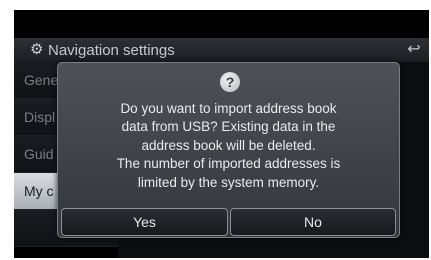 The width and height of the screenshot is (431, 260). What do you see at coordinates (228, 127) in the screenshot?
I see `message-line: data from USB? Existing data in the` at bounding box center [228, 127].